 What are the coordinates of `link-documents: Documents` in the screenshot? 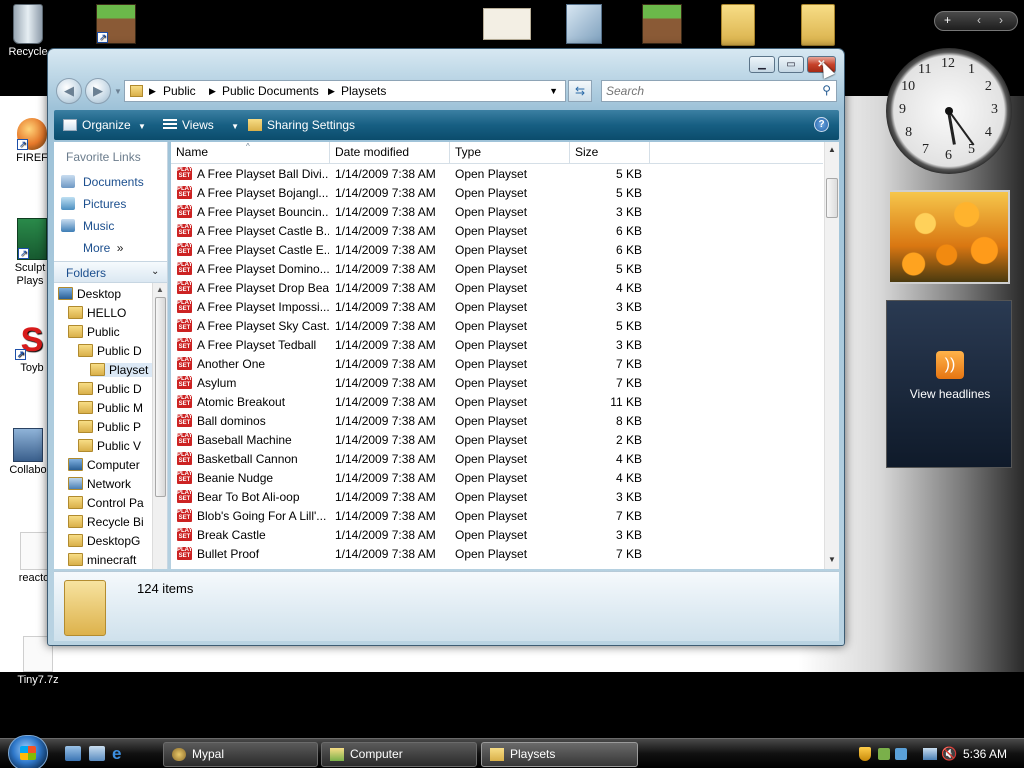 It's located at (102, 182).